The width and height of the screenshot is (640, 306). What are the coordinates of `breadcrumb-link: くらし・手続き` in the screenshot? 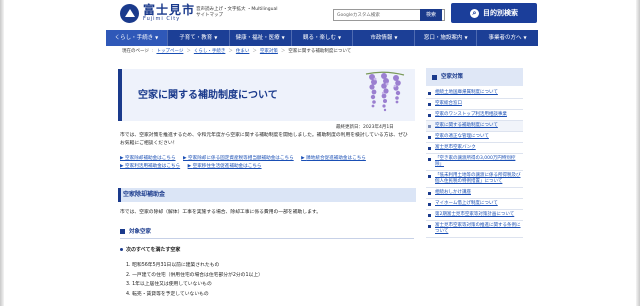 It's located at (210, 51).